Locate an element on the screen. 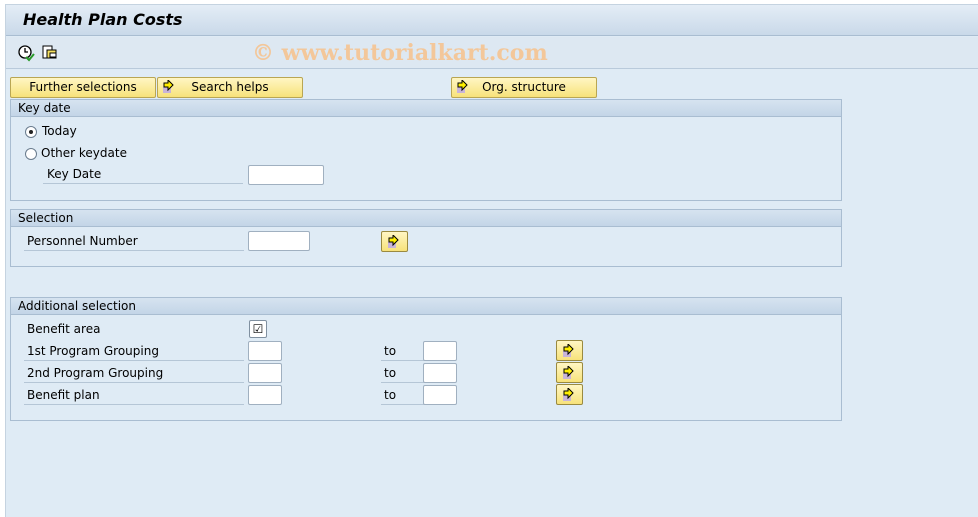  button-label: Org. structure is located at coordinates (524, 87).